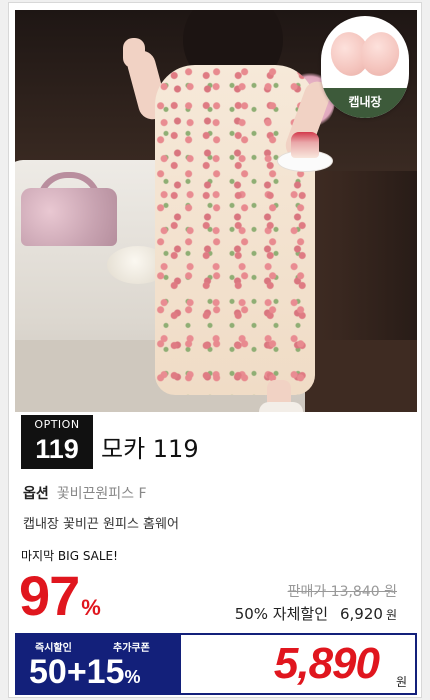 The width and height of the screenshot is (430, 700). Describe the element at coordinates (57, 449) in the screenshot. I see `option-number: 119` at that location.